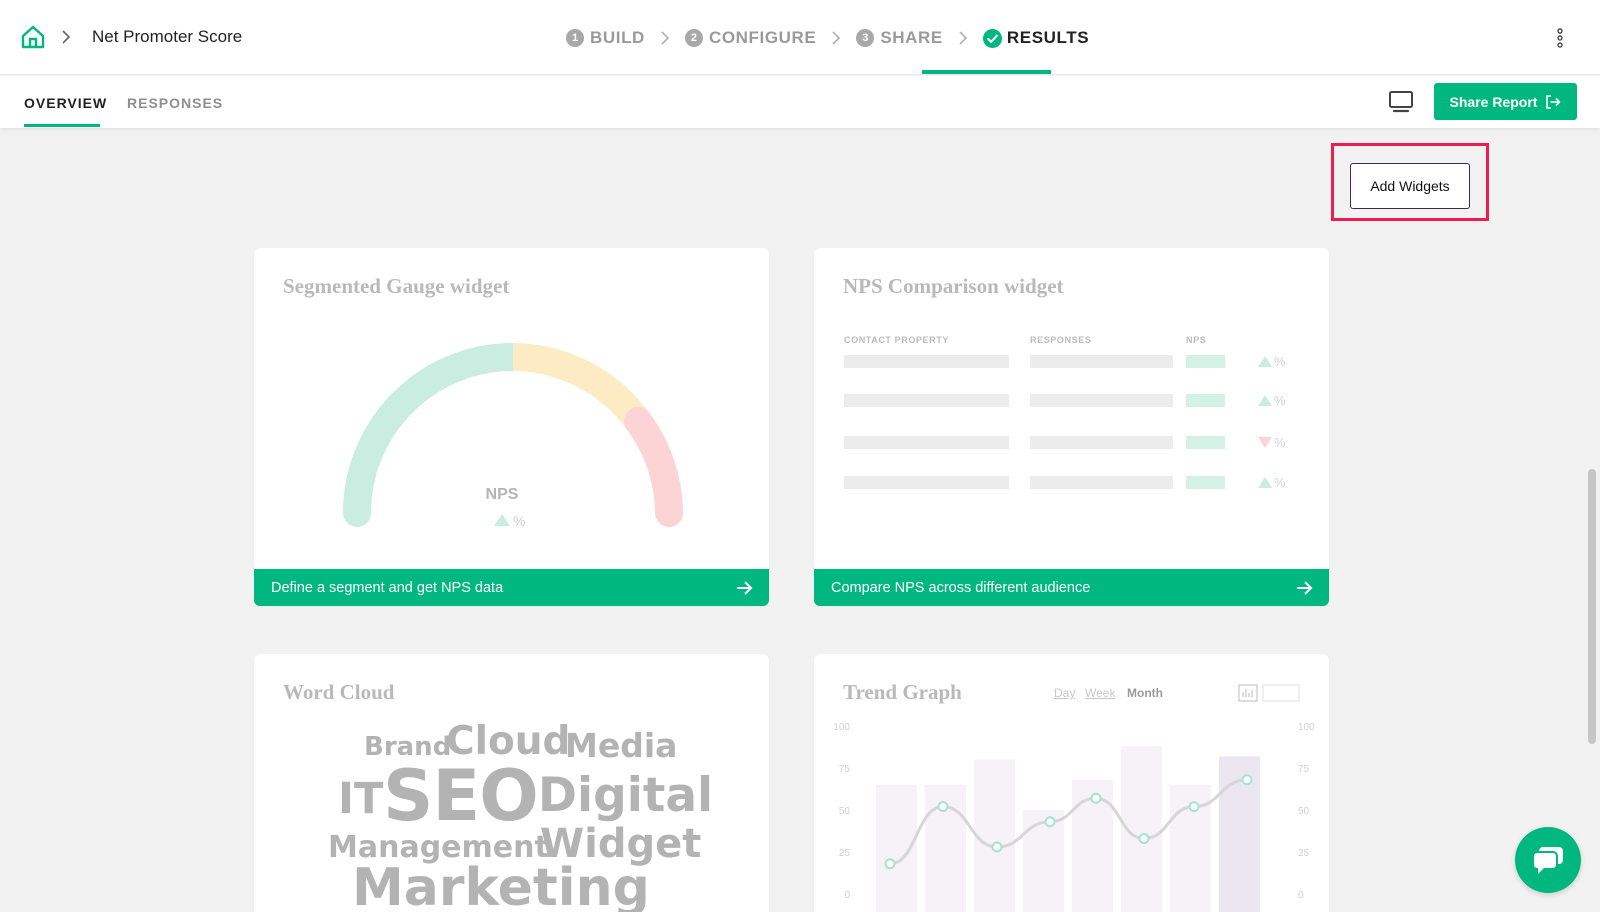  I want to click on gauge-cta-label: Define a segment and get NPS data, so click(387, 587).